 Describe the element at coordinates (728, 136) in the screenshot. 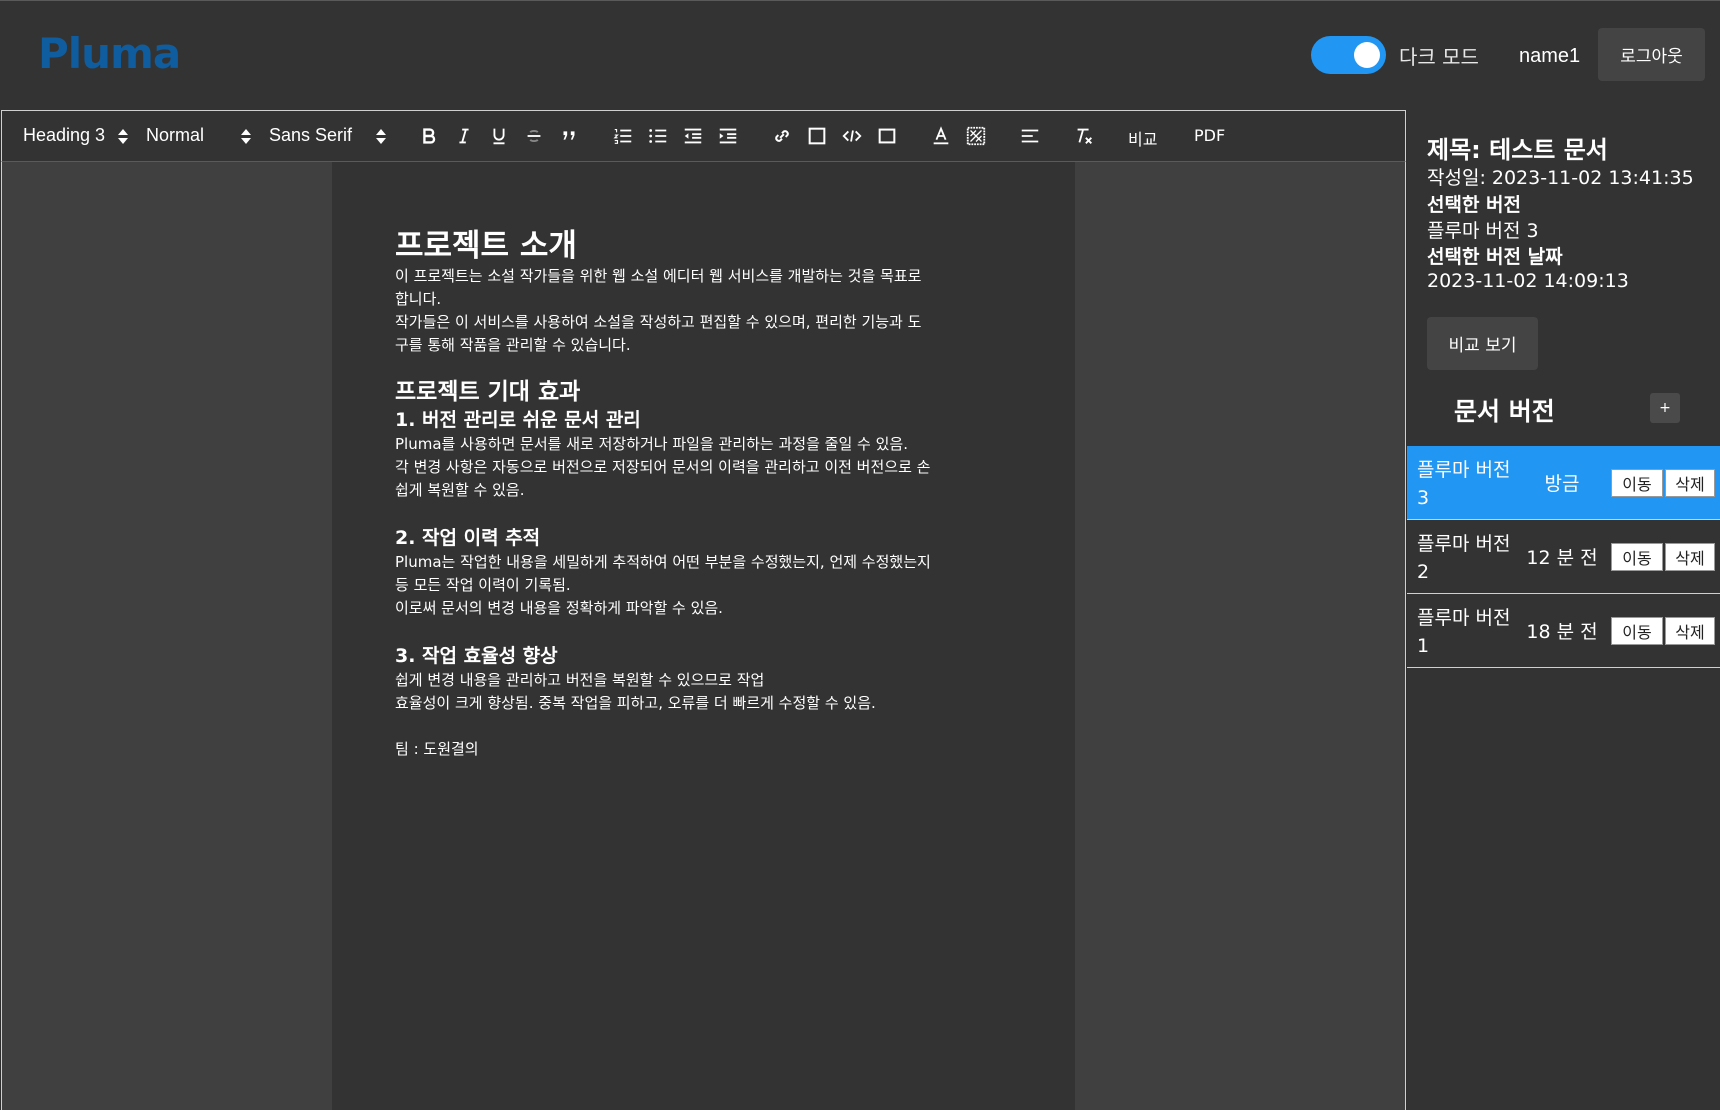

I see `indent-icon` at that location.